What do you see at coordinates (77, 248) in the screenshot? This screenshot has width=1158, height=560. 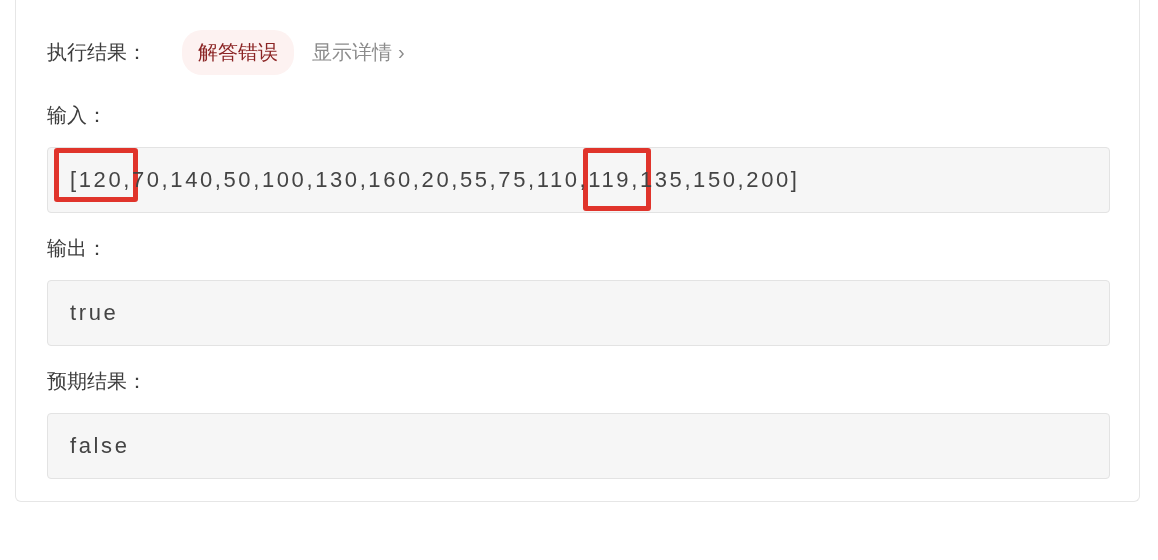 I see `field-label: 输出：` at bounding box center [77, 248].